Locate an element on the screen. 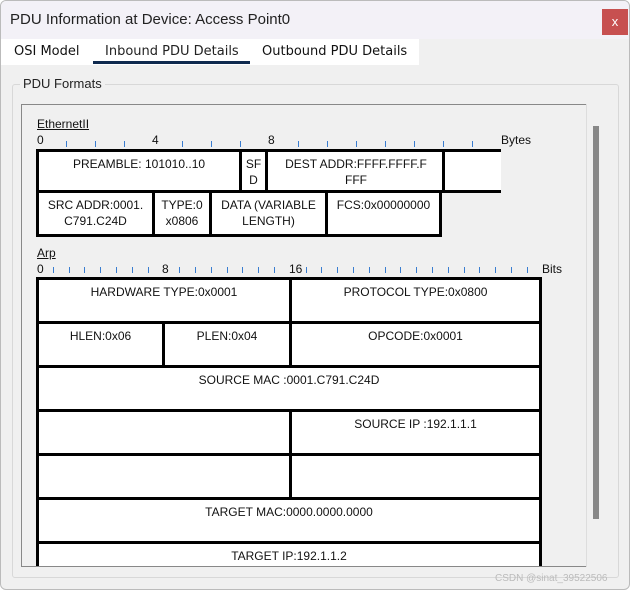  source-mac-continued-field is located at coordinates (164, 432).